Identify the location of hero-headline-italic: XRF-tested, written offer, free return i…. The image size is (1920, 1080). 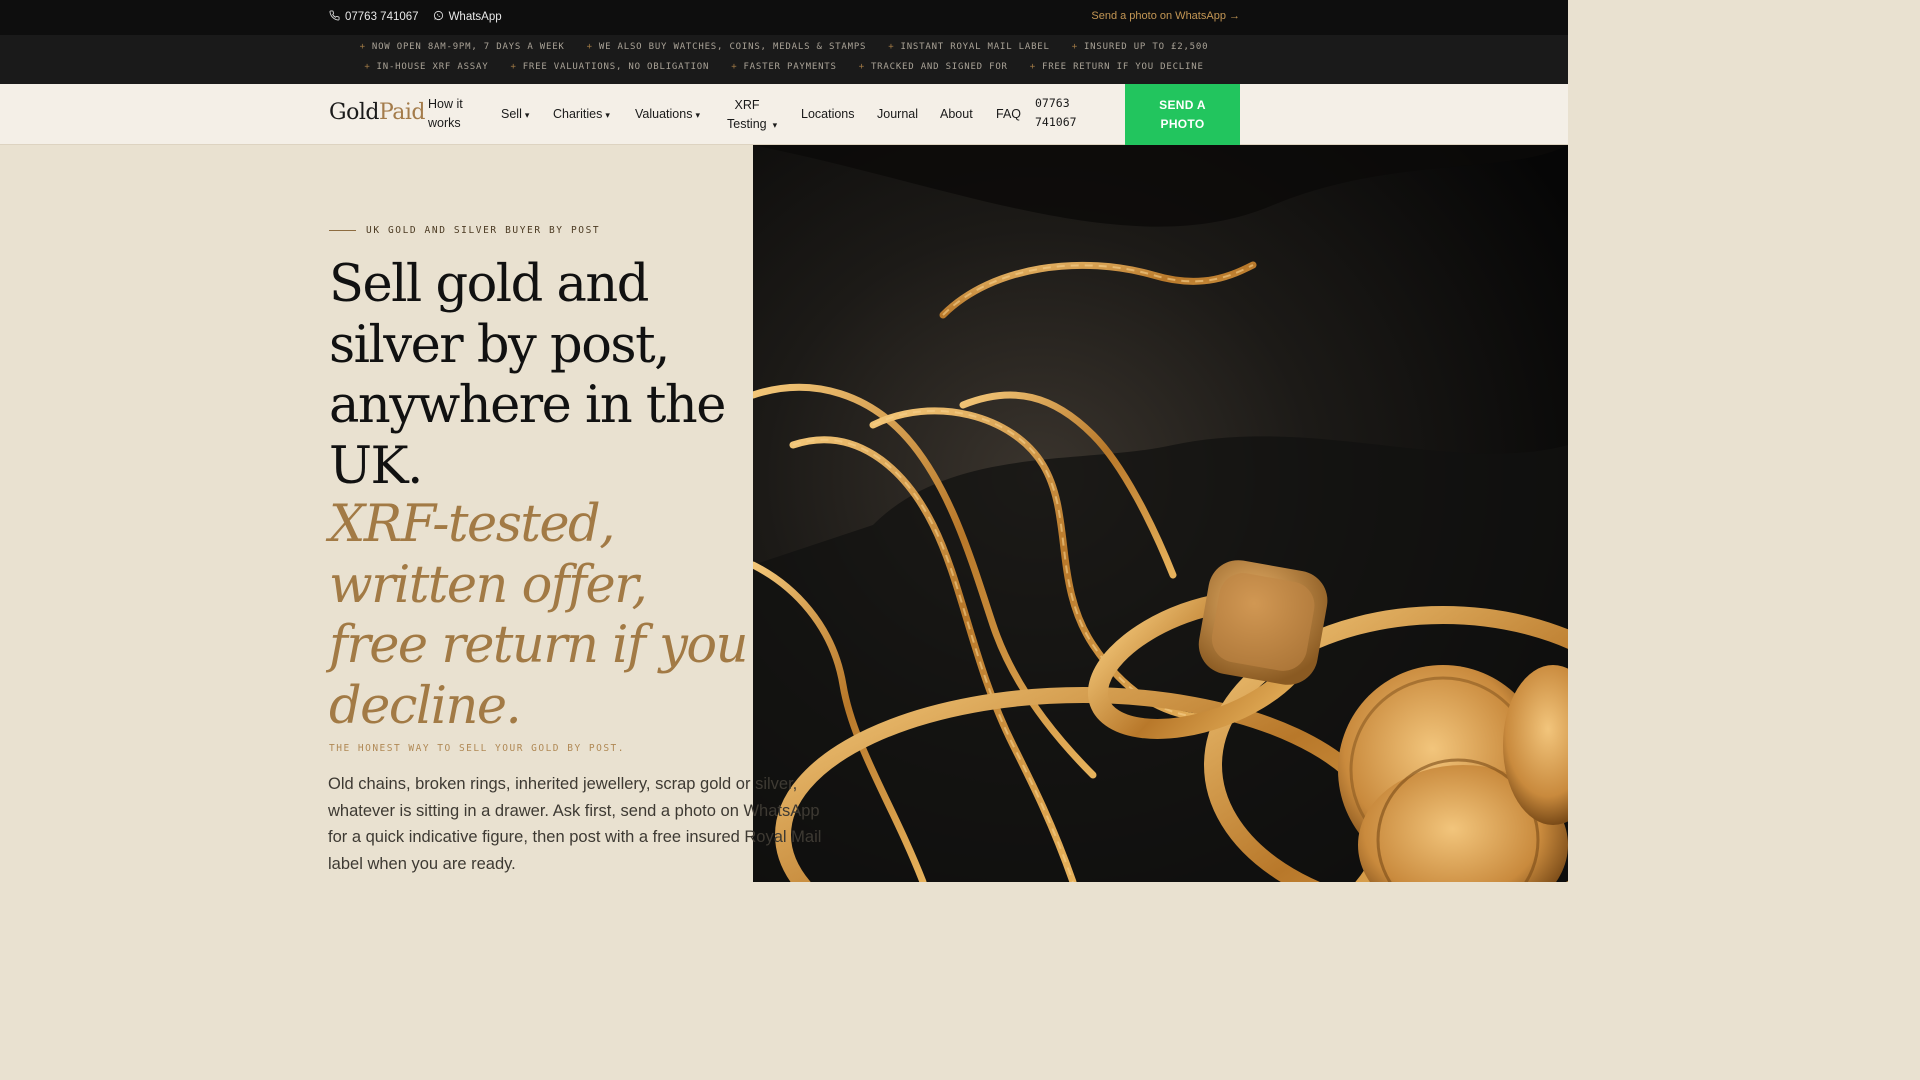
(538, 615).